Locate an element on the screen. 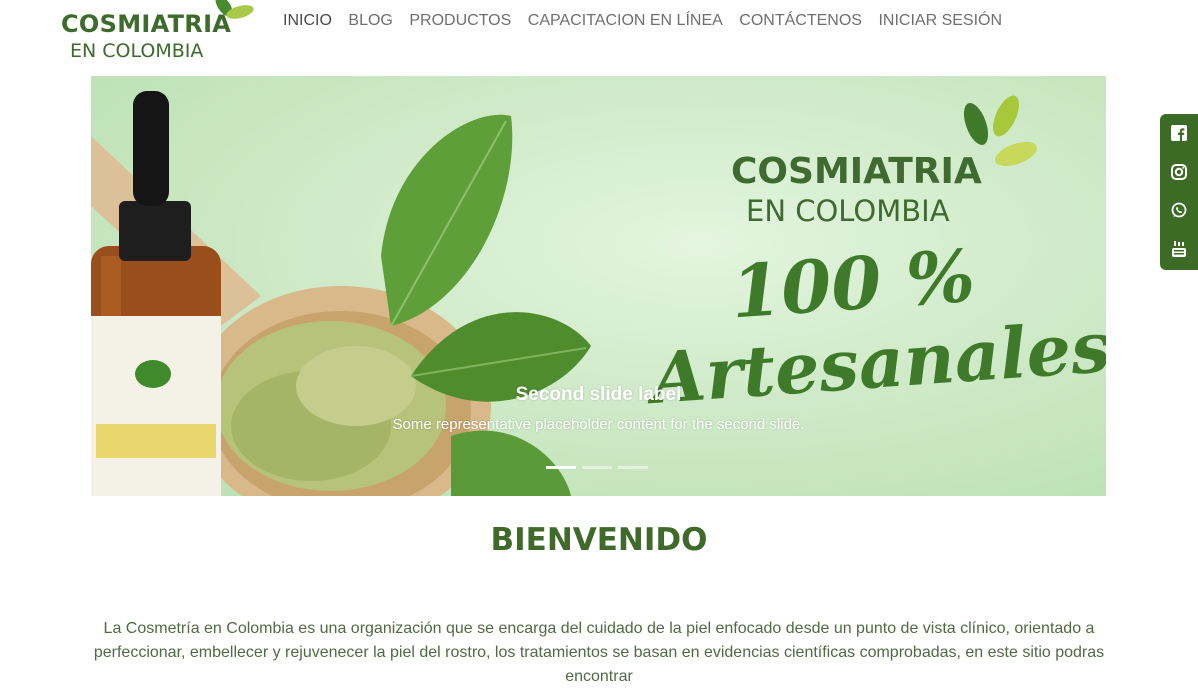 The height and width of the screenshot is (689, 1198). logo-subtitle: EN COLOMBIA is located at coordinates (137, 51).